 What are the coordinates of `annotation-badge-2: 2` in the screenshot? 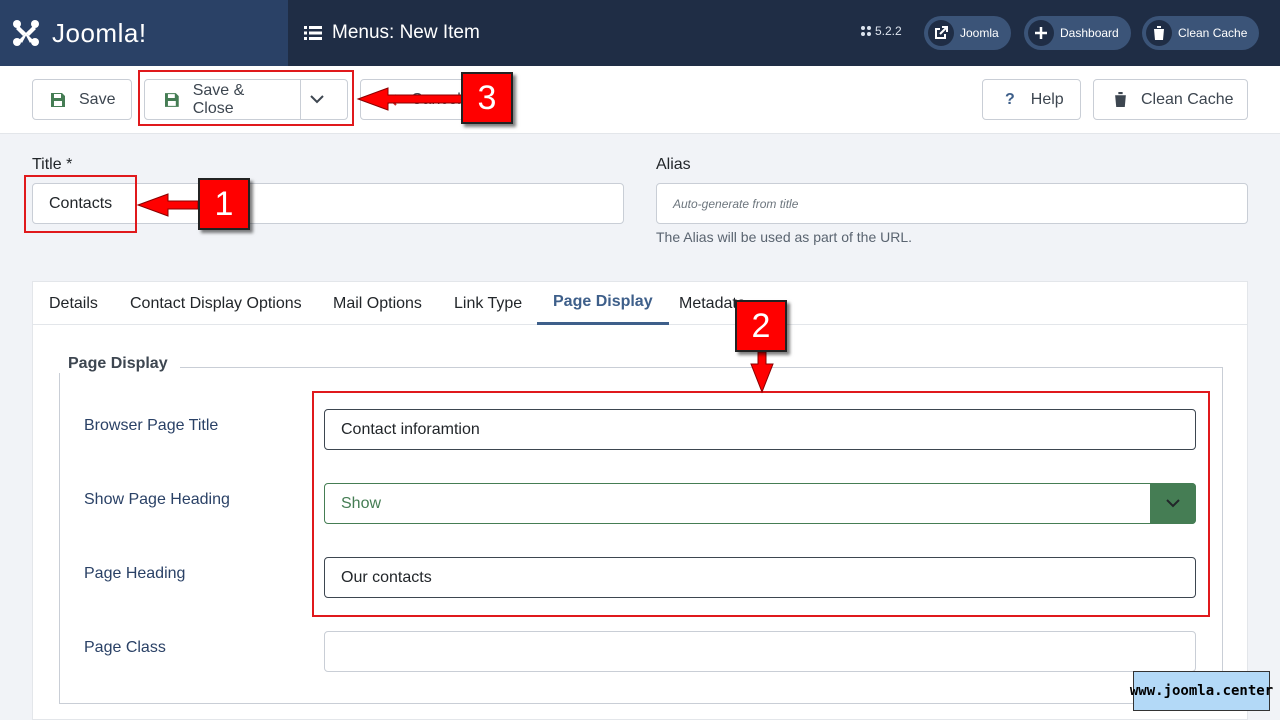 It's located at (761, 326).